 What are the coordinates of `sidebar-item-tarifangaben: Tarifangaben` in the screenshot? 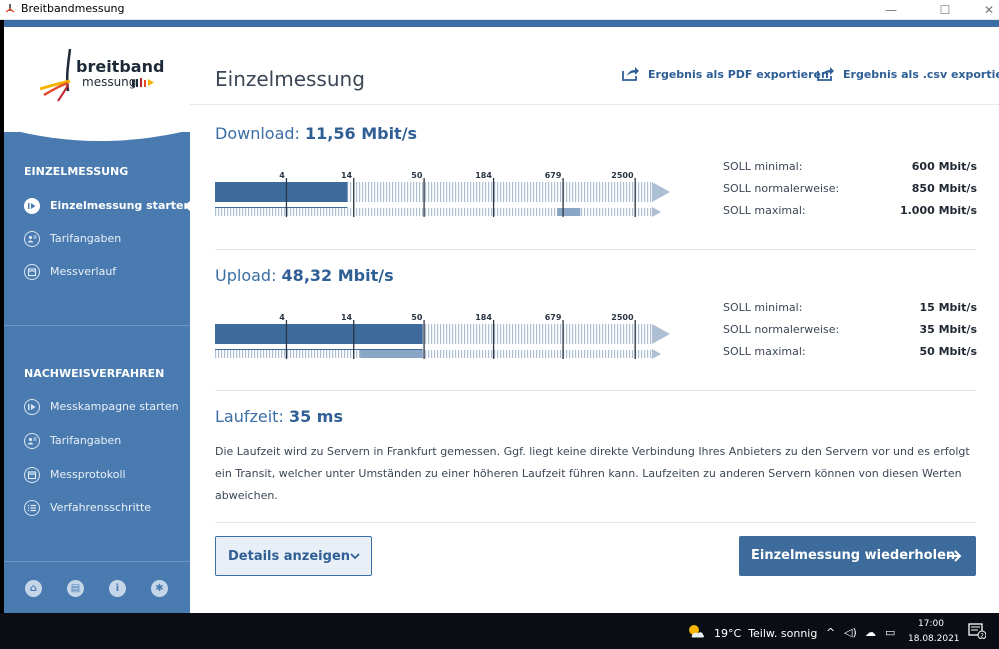 It's located at (104, 239).